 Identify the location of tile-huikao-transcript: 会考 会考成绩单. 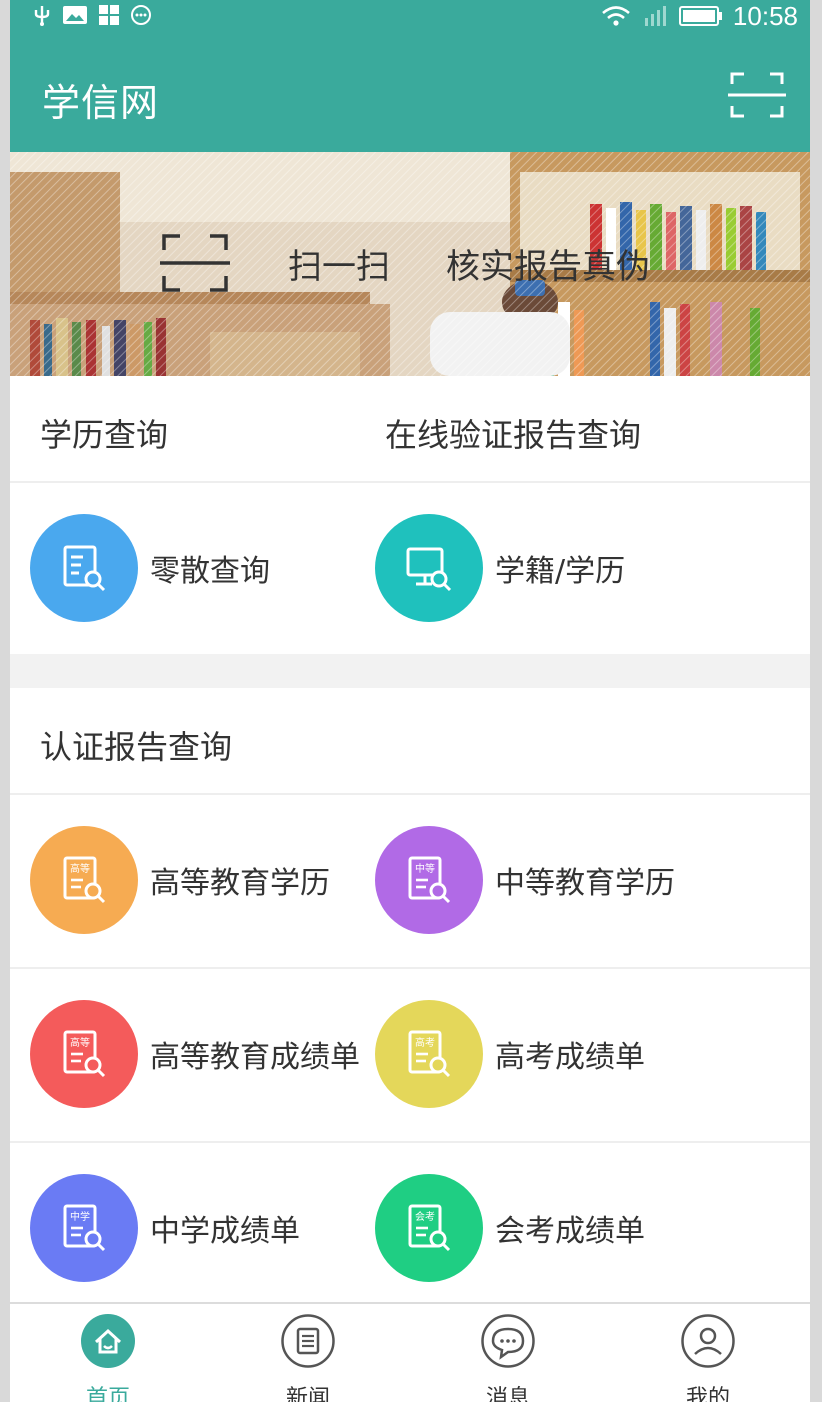
(510, 1228).